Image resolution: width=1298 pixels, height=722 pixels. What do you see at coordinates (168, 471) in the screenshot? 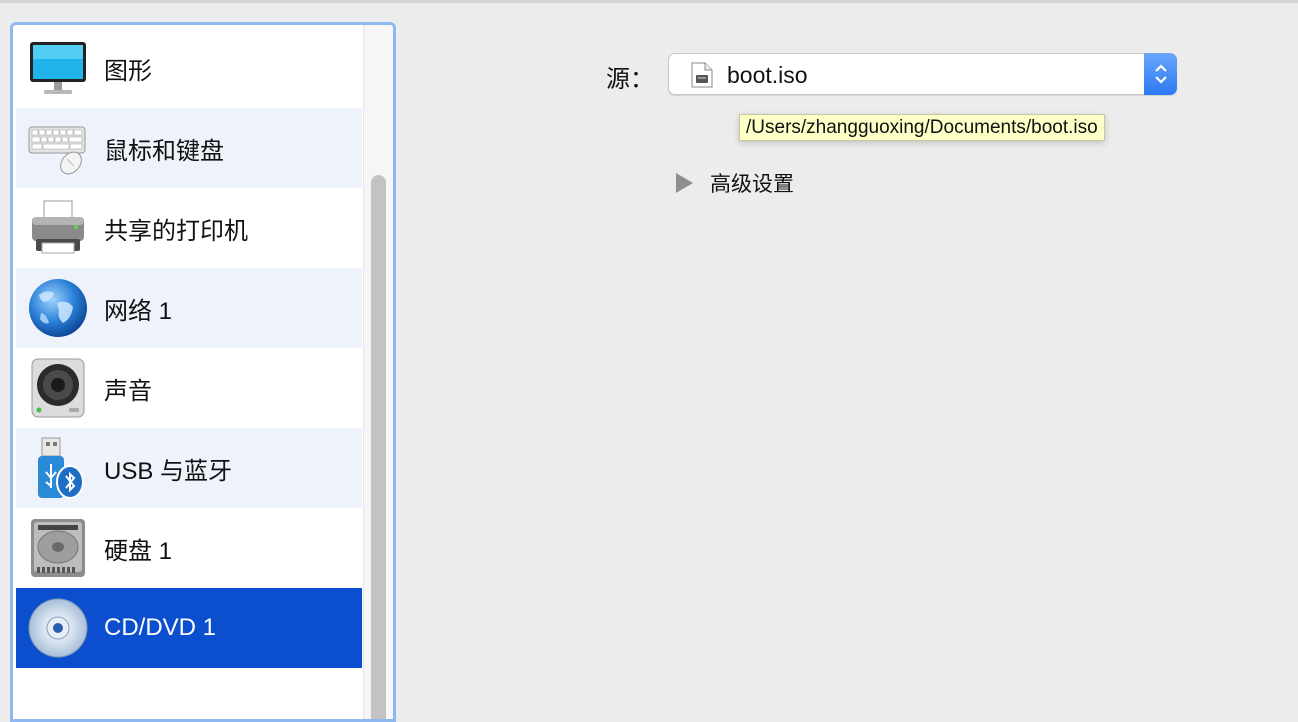
I see `sidebar-item-label: USB 与蓝牙` at bounding box center [168, 471].